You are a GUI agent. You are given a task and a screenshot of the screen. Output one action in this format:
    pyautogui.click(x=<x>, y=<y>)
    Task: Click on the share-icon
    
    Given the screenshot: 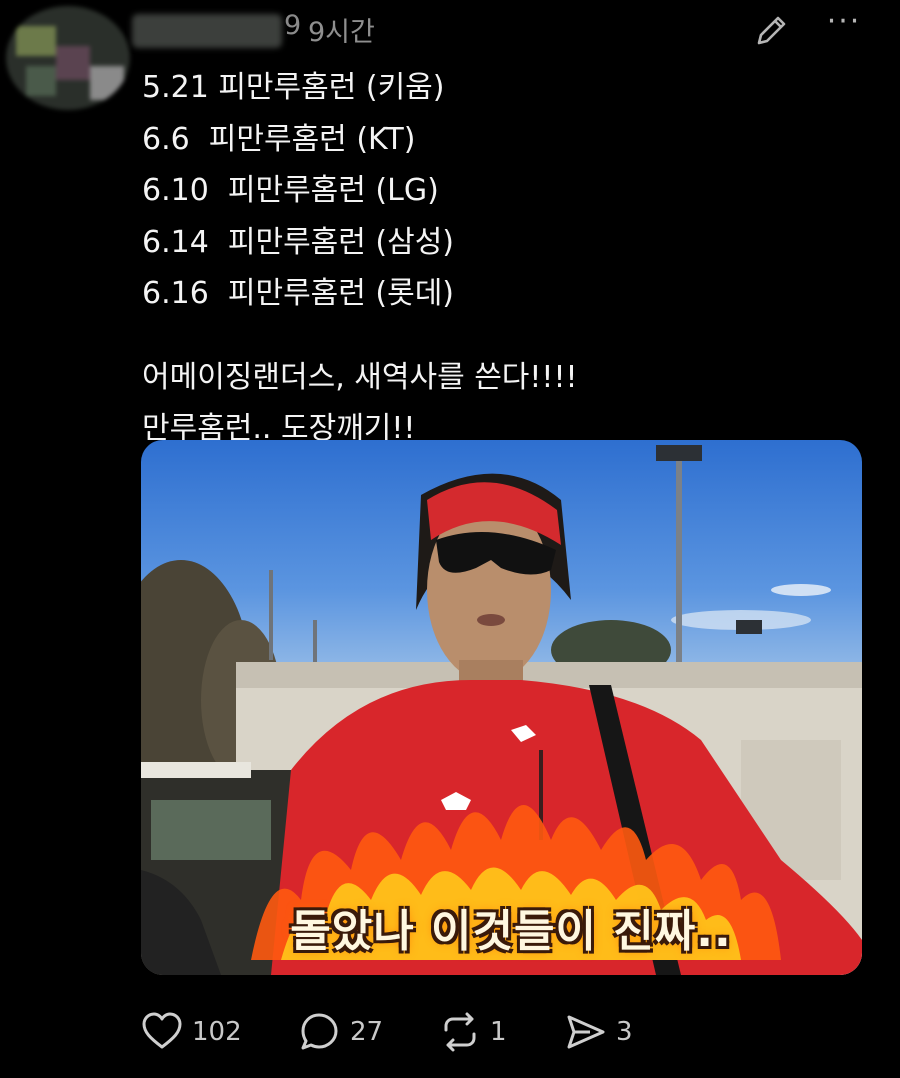 What is the action you would take?
    pyautogui.click(x=586, y=1032)
    